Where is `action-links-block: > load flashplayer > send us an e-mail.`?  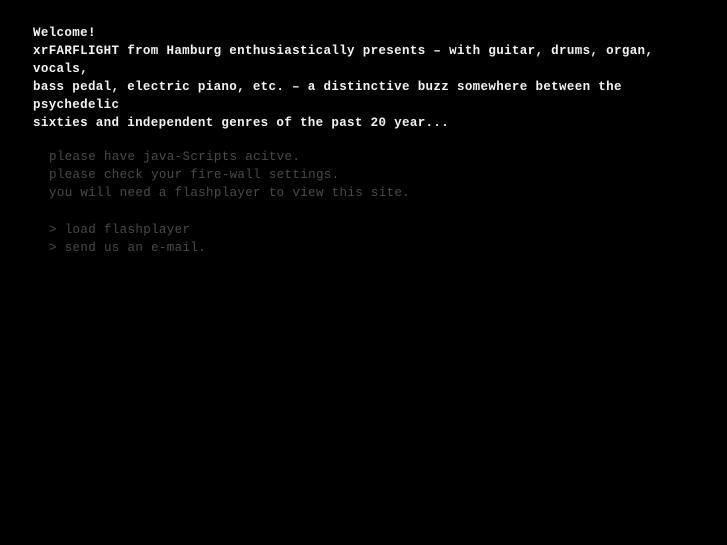 action-links-block: > load flashplayer > send us an e-mail. is located at coordinates (359, 239).